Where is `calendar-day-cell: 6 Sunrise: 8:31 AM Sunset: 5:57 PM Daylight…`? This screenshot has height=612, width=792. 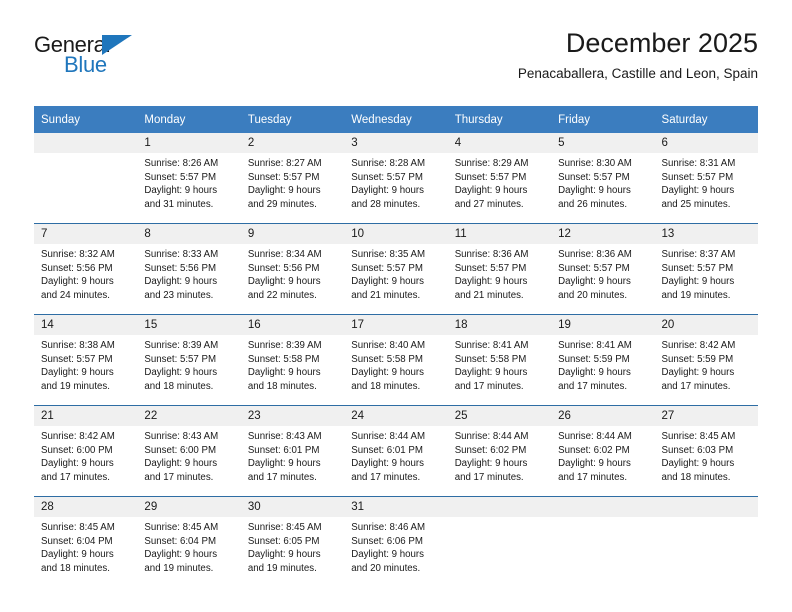 calendar-day-cell: 6 Sunrise: 8:31 AM Sunset: 5:57 PM Daylight… is located at coordinates (706, 178).